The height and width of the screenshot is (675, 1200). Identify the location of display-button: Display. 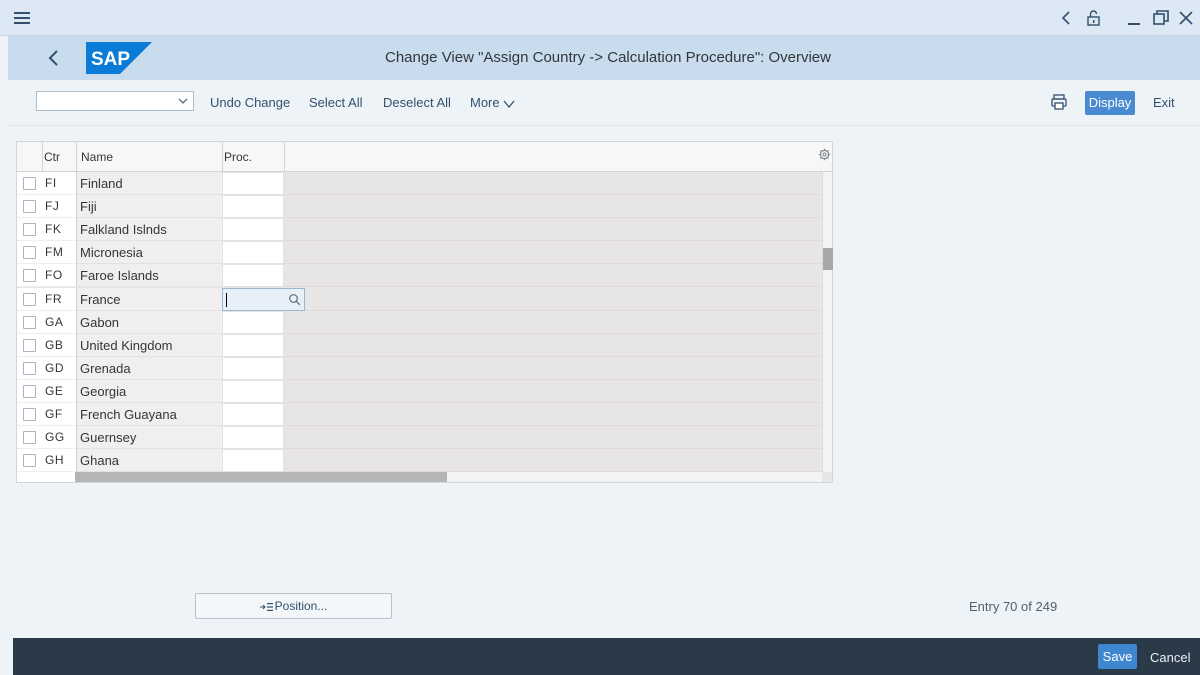
(1110, 103).